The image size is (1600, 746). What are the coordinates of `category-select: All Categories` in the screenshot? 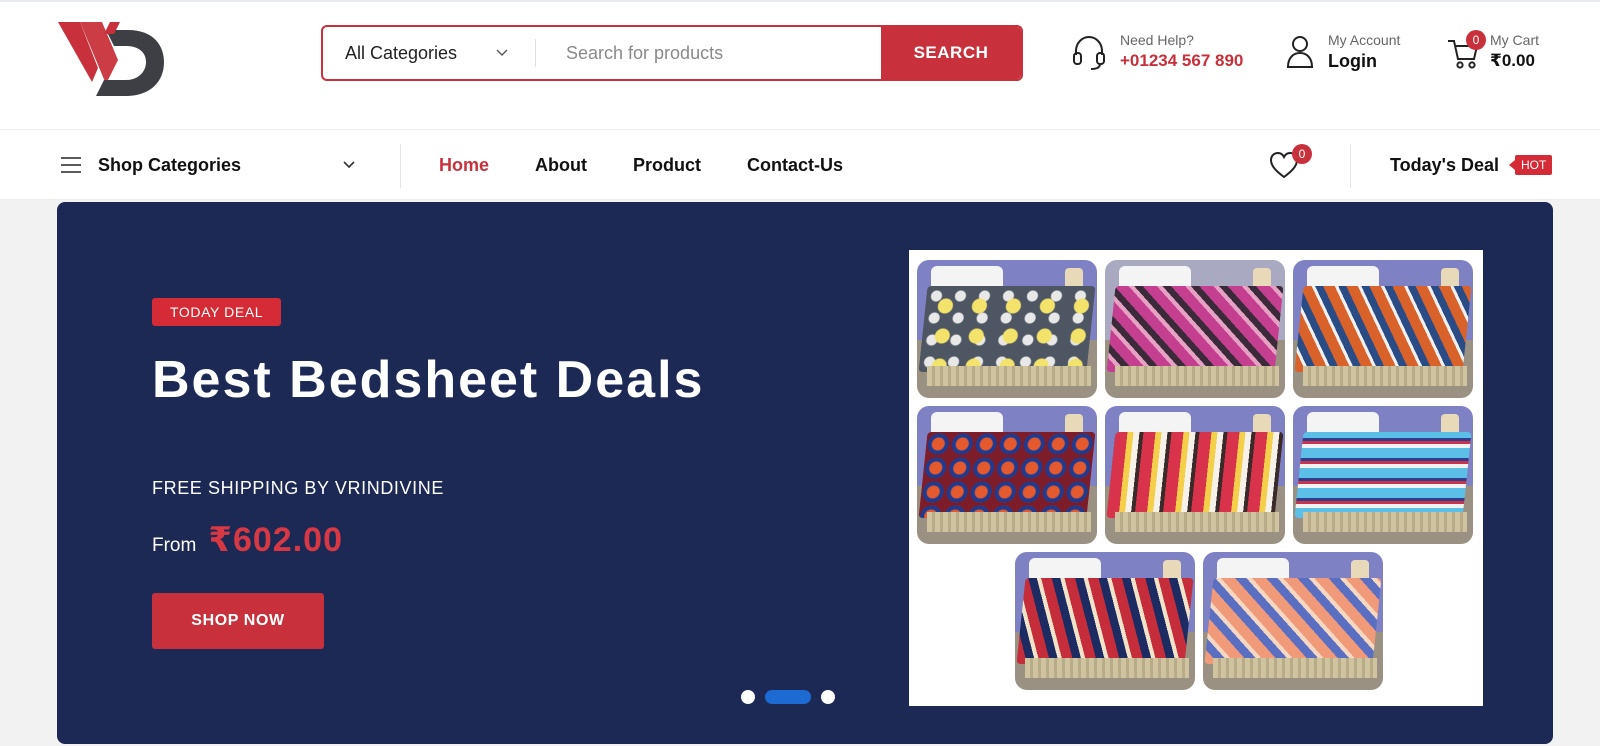 It's located at (429, 53).